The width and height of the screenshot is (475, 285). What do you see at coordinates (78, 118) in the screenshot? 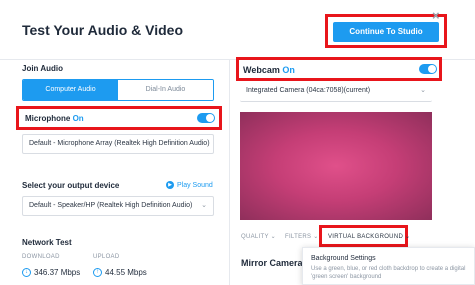
I see `microphone-state: On` at bounding box center [78, 118].